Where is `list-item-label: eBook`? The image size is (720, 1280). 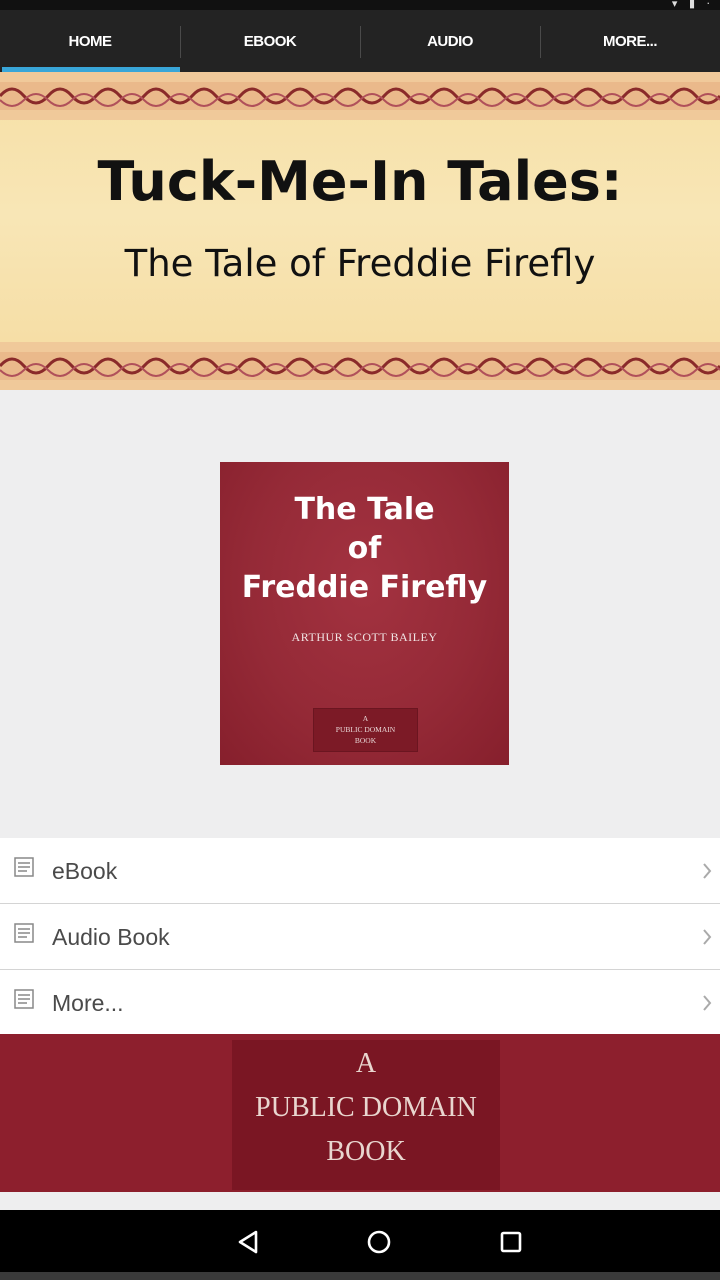 list-item-label: eBook is located at coordinates (85, 871).